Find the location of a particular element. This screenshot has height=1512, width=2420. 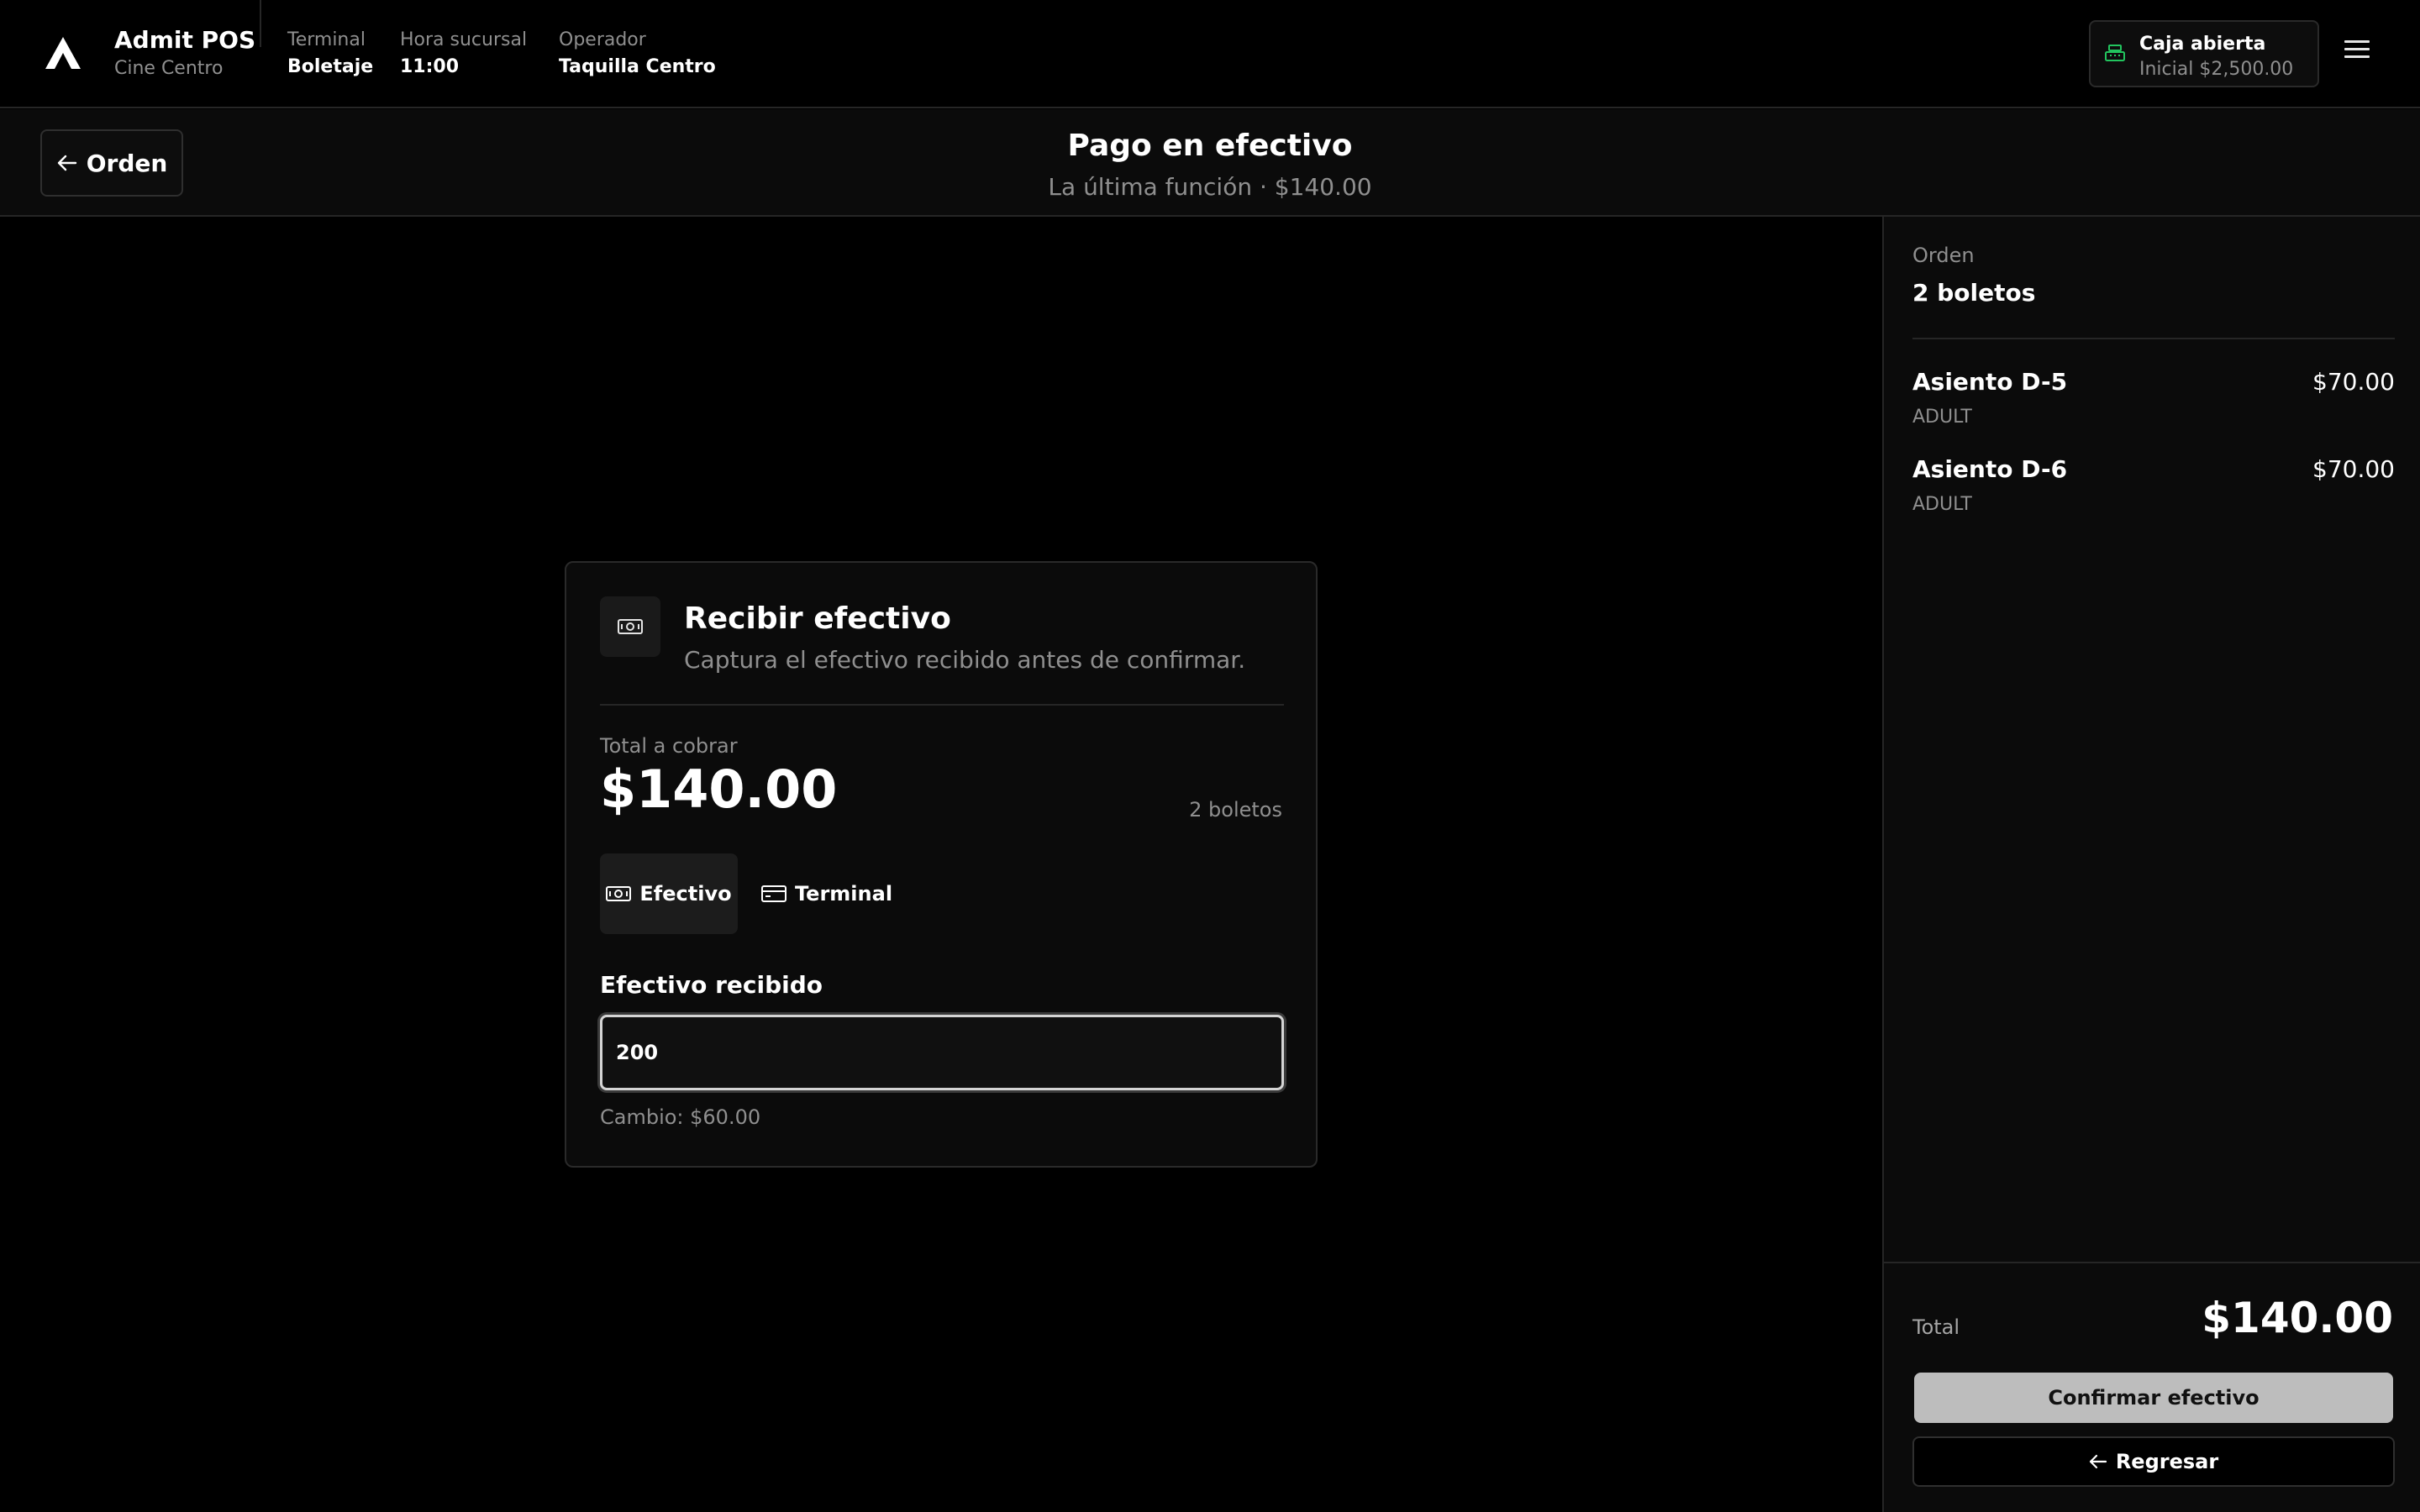

payment-method-label: Terminal is located at coordinates (844, 894).